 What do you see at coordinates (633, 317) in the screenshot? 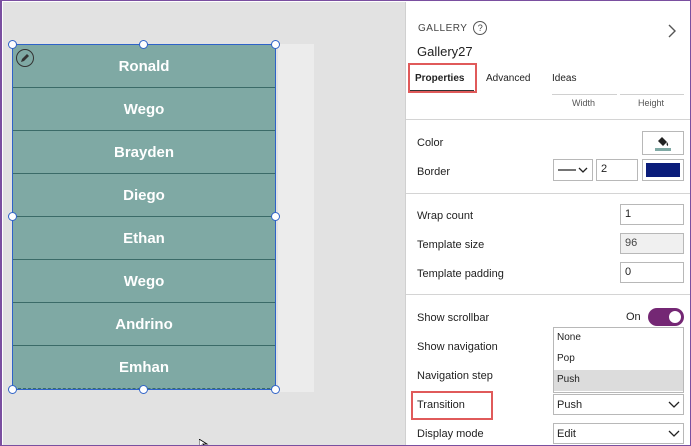
I see `show-scrollbar-state: On` at bounding box center [633, 317].